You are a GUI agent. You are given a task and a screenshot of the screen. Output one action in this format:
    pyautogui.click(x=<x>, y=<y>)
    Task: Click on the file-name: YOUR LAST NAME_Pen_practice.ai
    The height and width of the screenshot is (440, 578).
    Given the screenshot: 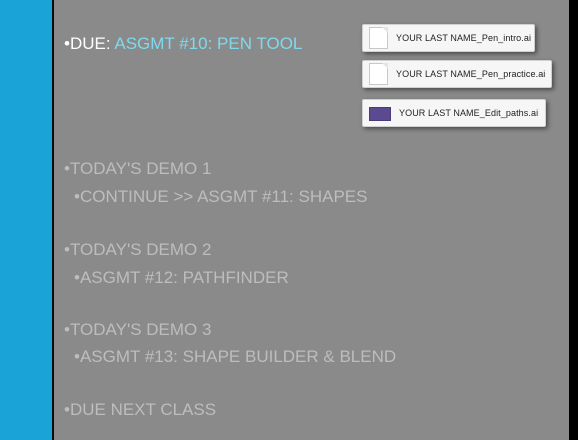 What is the action you would take?
    pyautogui.click(x=471, y=74)
    